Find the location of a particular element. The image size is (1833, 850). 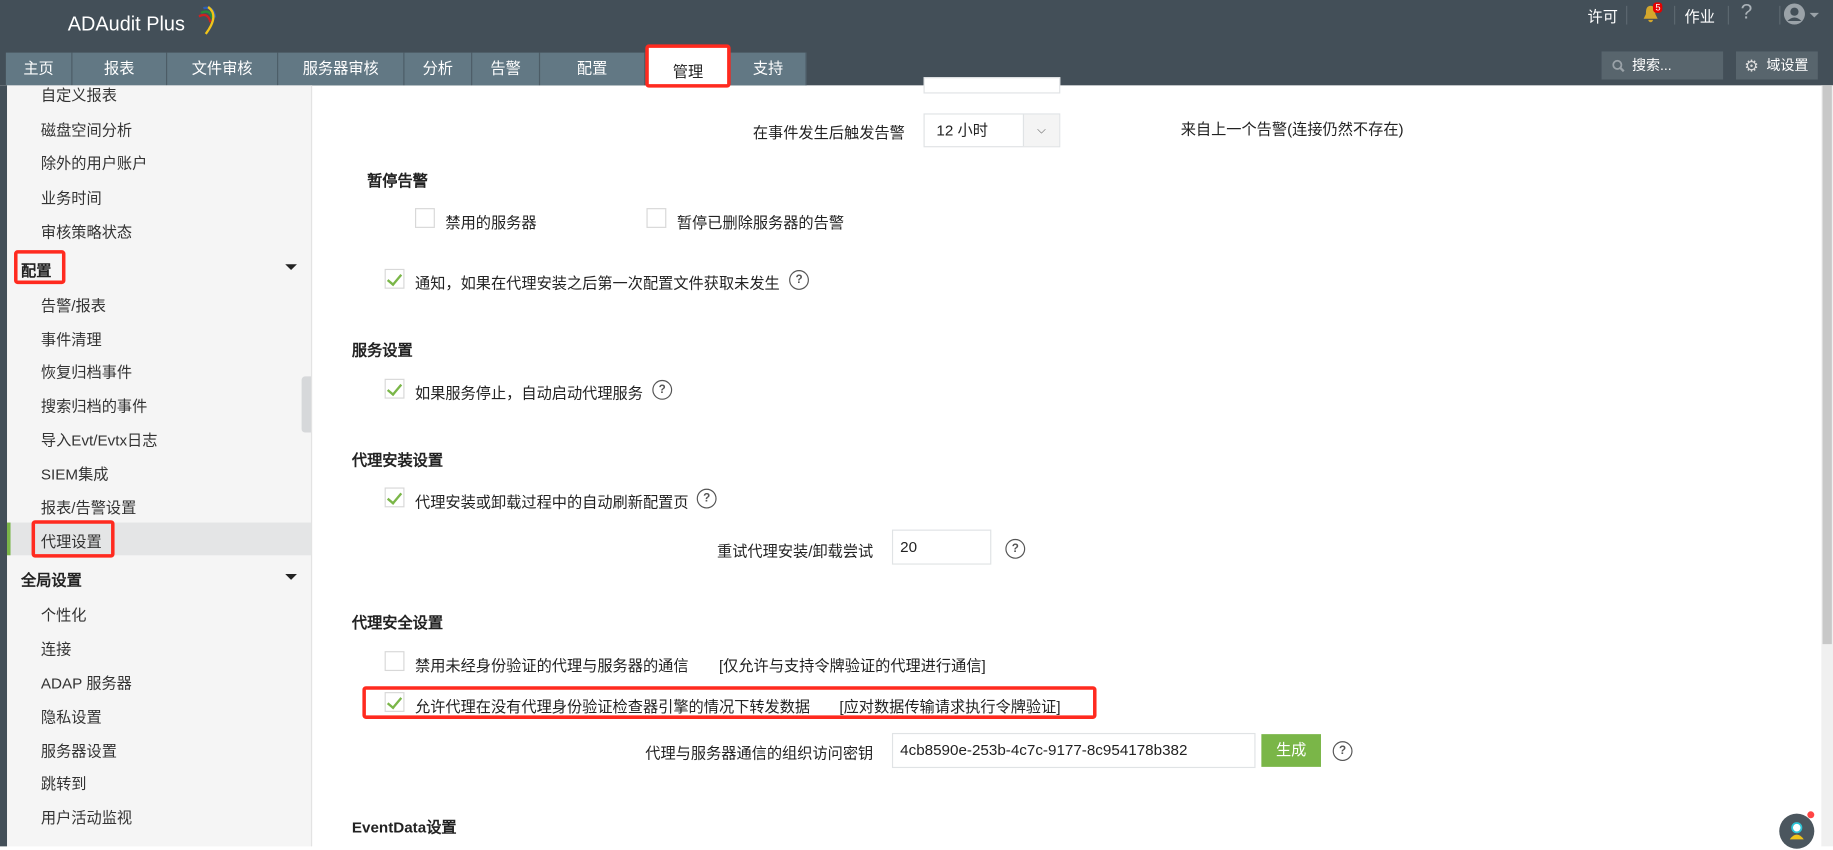

sidebar-item-agent-settings: 代理设置 is located at coordinates (71, 541).